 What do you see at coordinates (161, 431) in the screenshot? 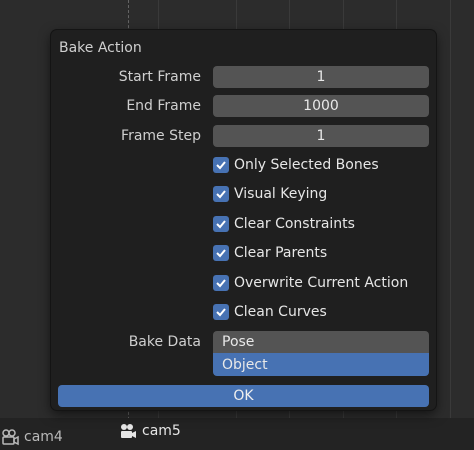
I see `marker-label: cam5` at bounding box center [161, 431].